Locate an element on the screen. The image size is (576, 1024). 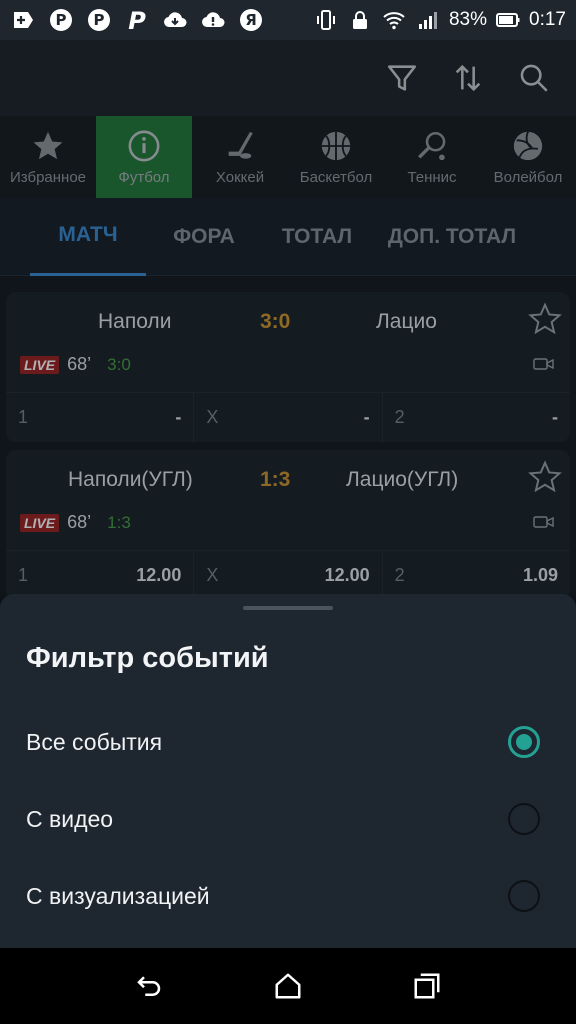
yandex-icon: Я is located at coordinates (251, 20).